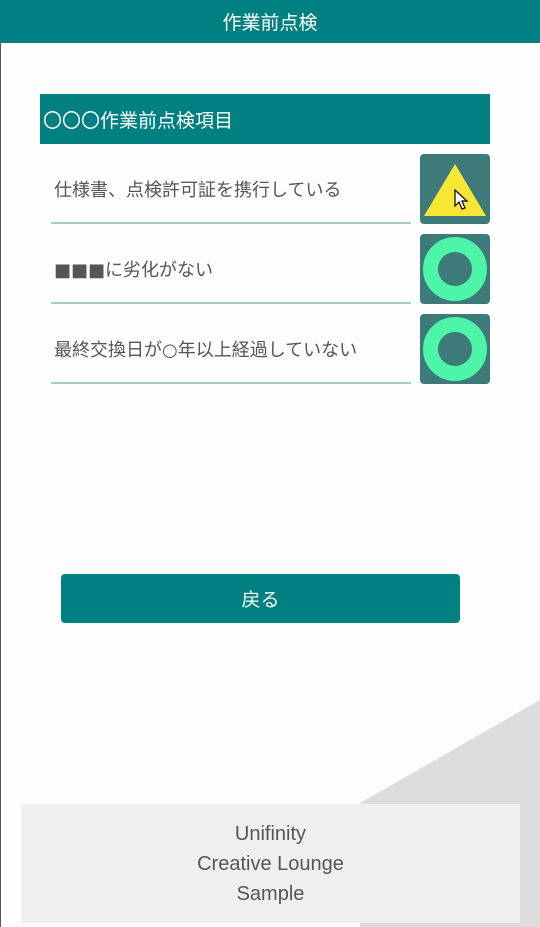 This screenshot has width=540, height=927. What do you see at coordinates (270, 893) in the screenshot?
I see `footer-line: Sample` at bounding box center [270, 893].